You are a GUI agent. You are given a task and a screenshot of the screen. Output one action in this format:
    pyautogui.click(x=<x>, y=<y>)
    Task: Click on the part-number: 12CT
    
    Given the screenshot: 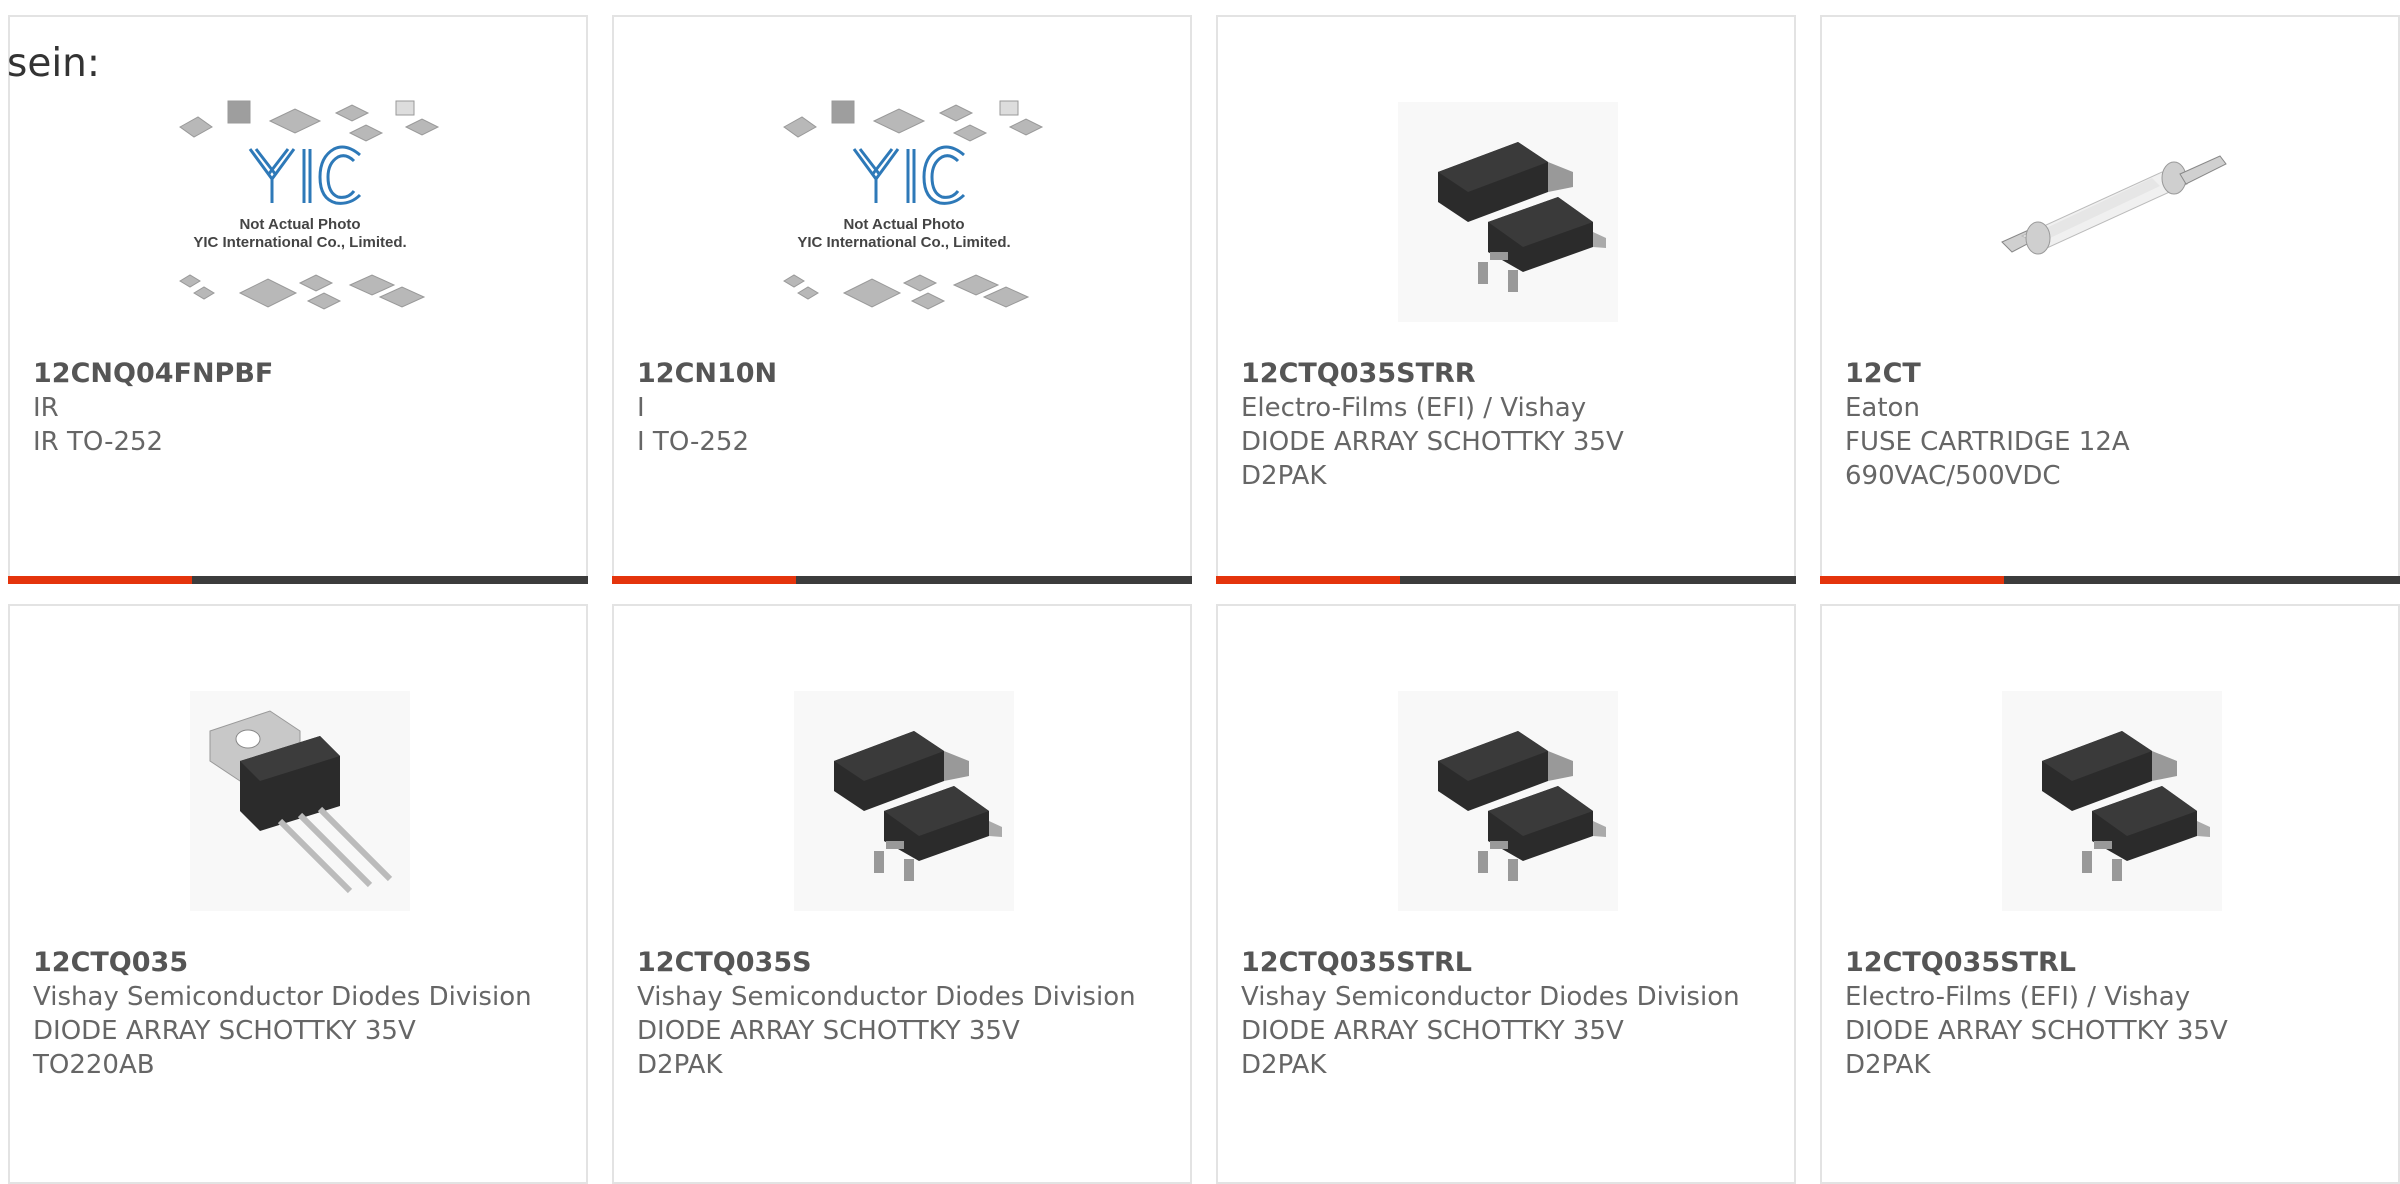 What is the action you would take?
    pyautogui.click(x=2111, y=374)
    